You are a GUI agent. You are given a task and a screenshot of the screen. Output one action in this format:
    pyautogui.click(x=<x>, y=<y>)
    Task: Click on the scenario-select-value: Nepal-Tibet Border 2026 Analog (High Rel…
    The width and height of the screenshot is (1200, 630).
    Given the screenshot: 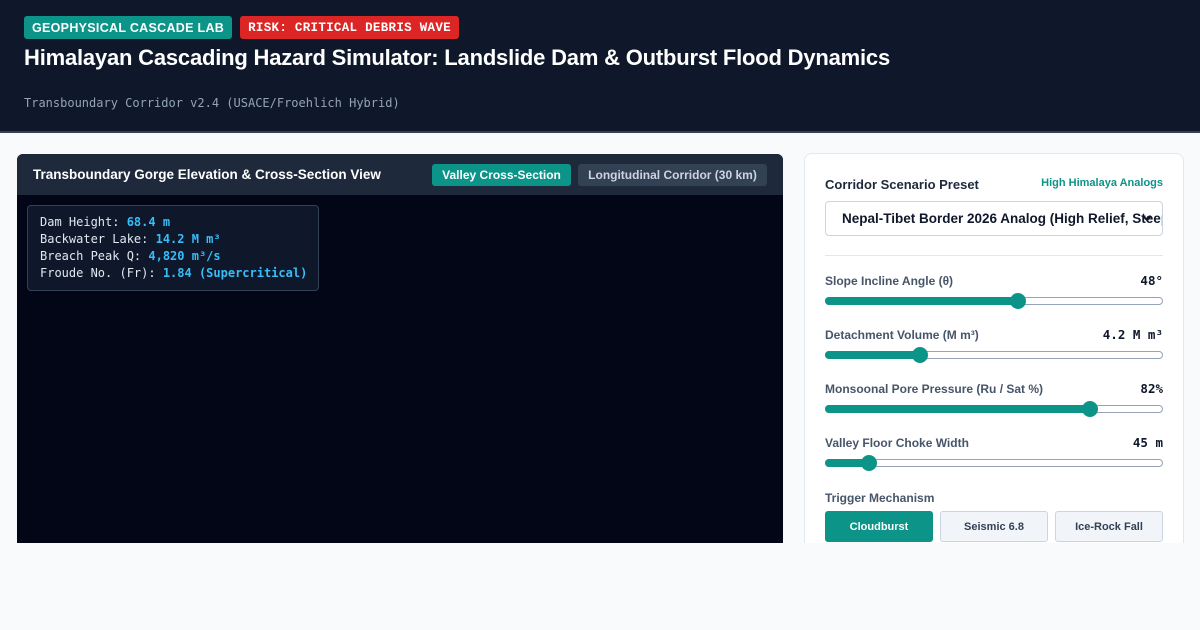 What is the action you would take?
    pyautogui.click(x=1002, y=218)
    